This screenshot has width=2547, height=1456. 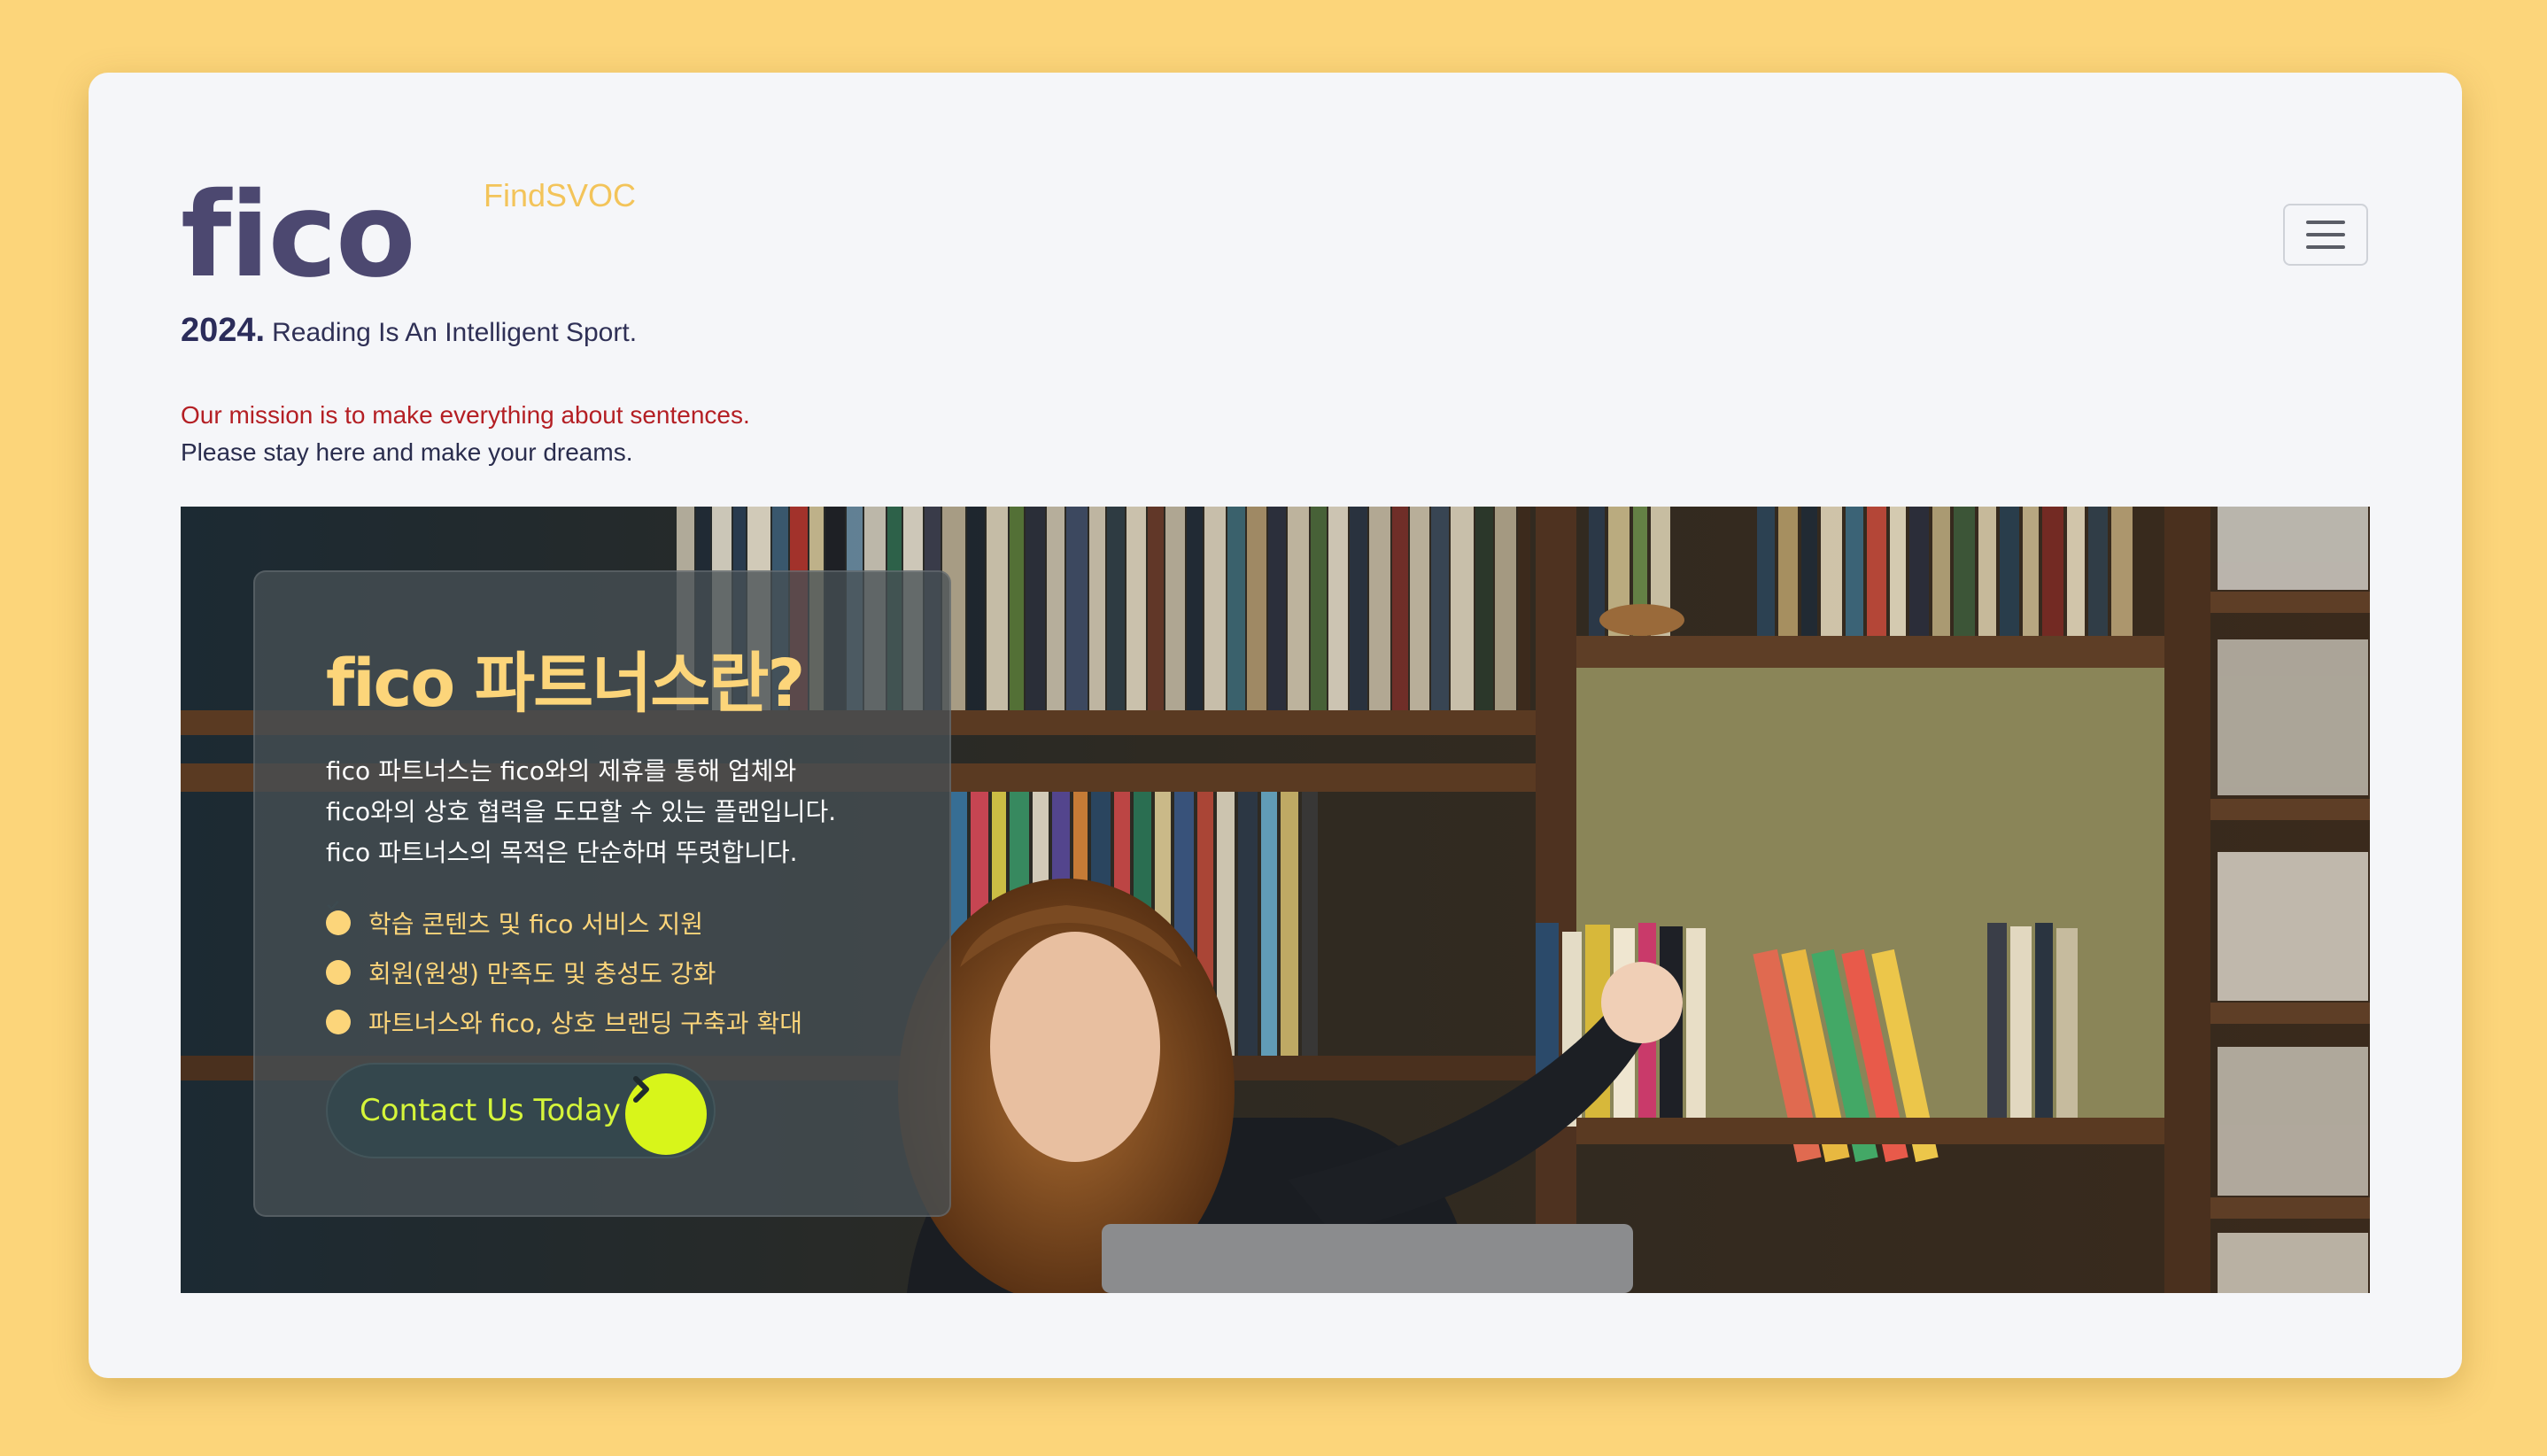 I want to click on tagline-year: 2024., so click(x=224, y=330).